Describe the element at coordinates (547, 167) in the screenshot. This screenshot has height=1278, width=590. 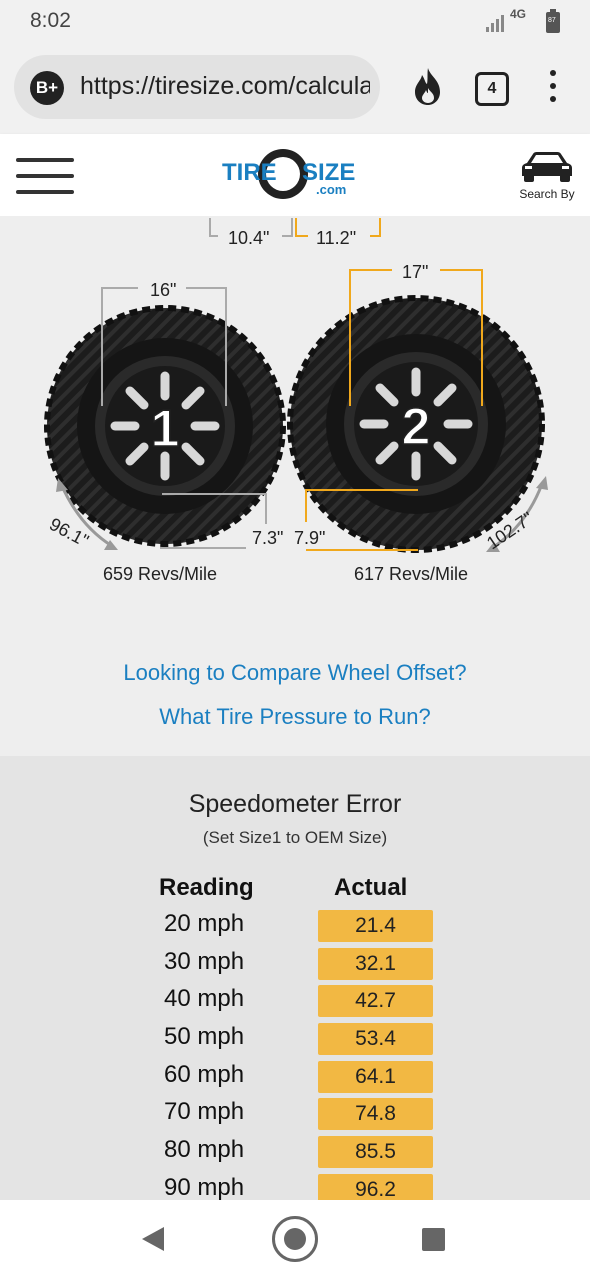
I see `car-icon` at that location.